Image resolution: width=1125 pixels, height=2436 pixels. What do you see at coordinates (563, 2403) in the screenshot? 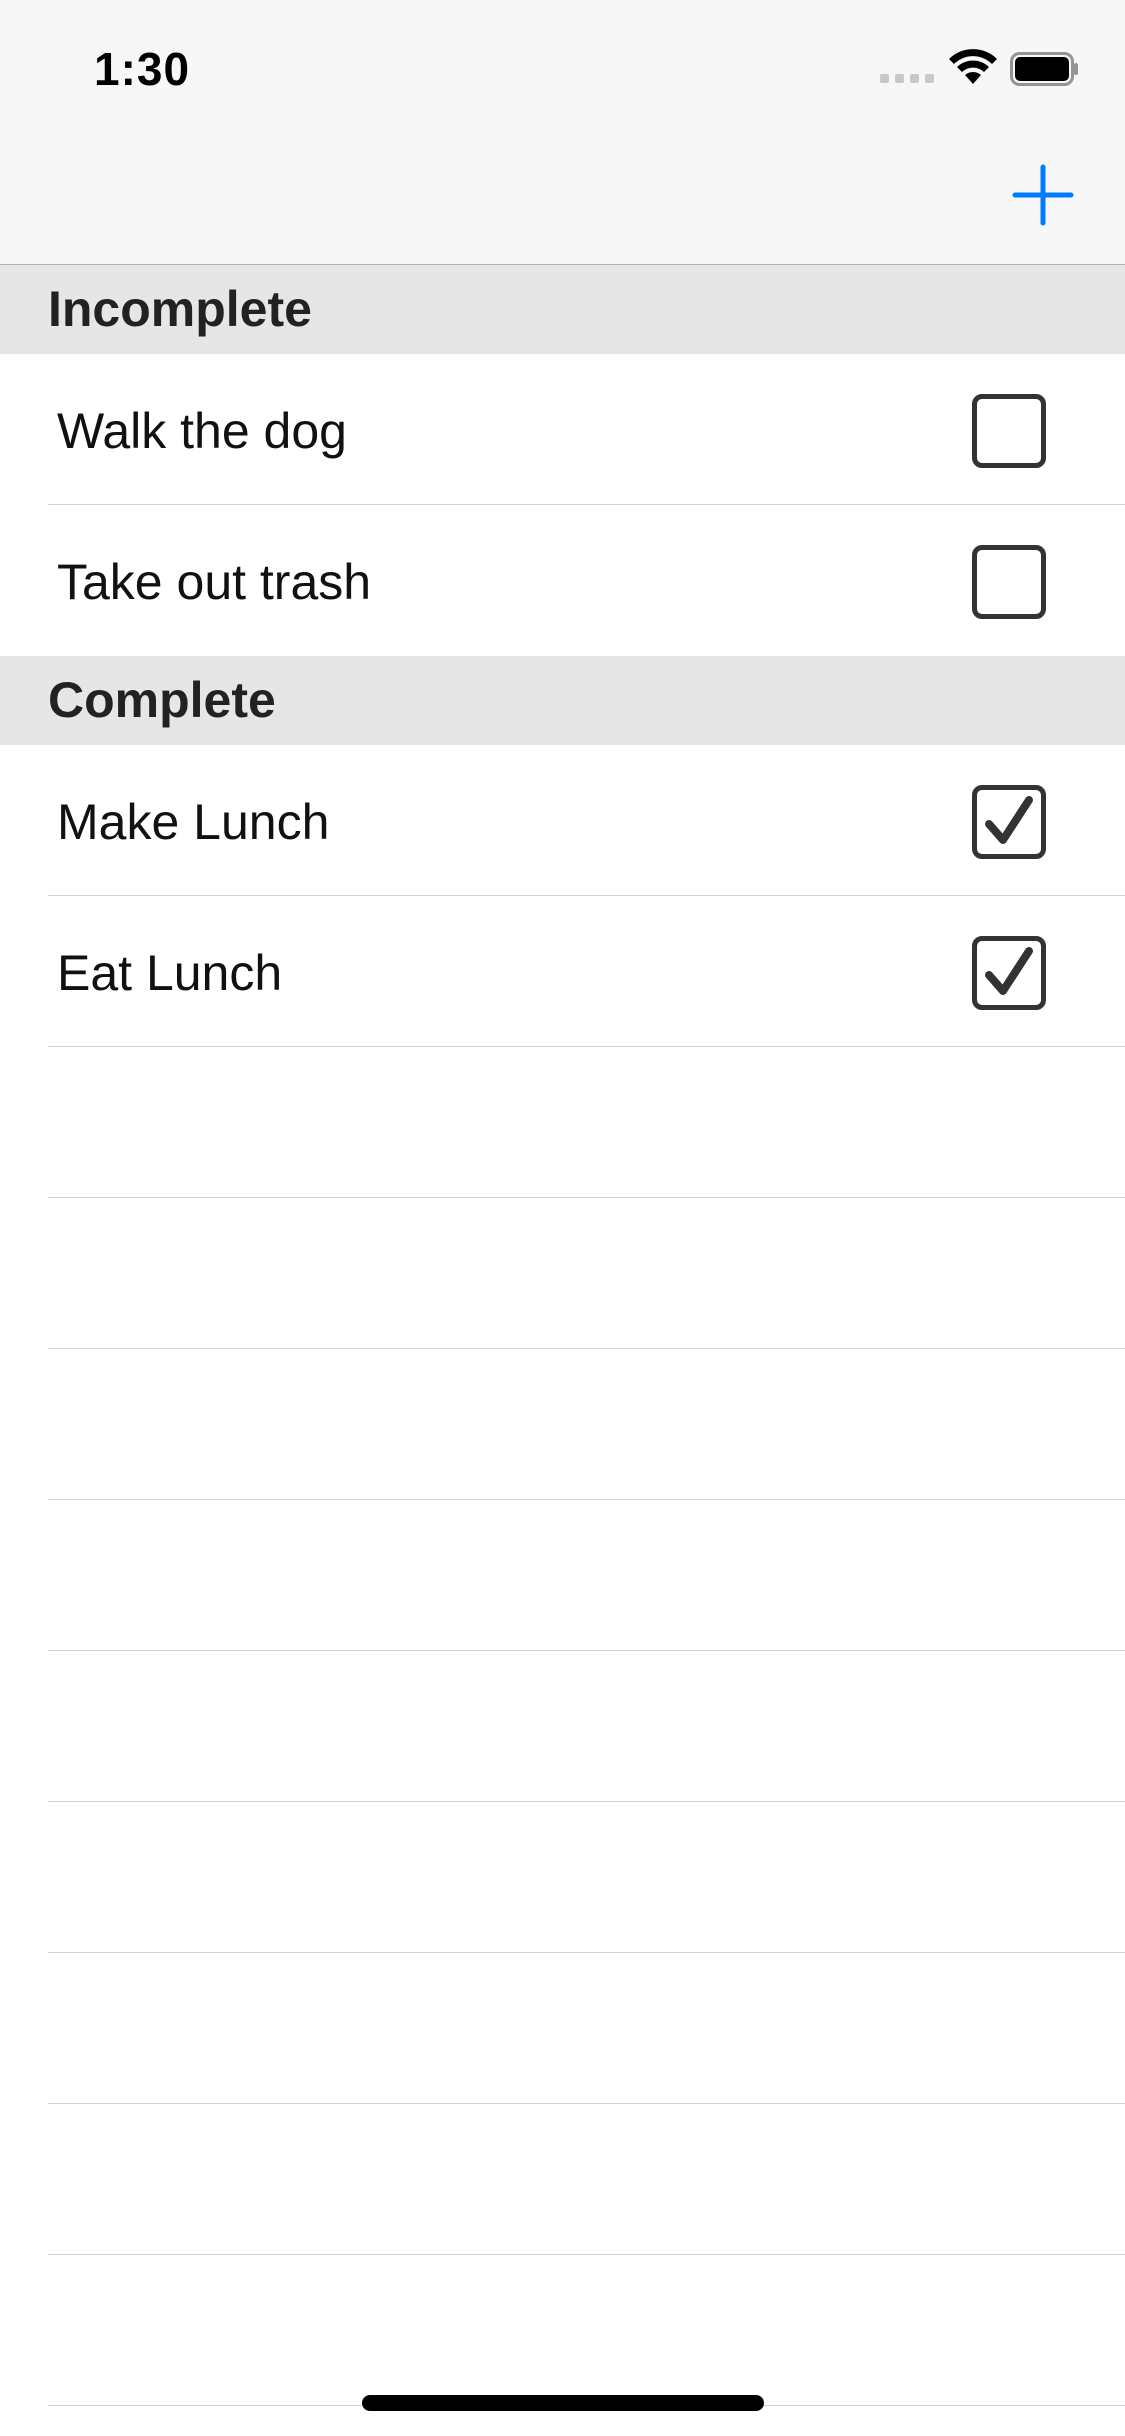
I see `home-indicator` at bounding box center [563, 2403].